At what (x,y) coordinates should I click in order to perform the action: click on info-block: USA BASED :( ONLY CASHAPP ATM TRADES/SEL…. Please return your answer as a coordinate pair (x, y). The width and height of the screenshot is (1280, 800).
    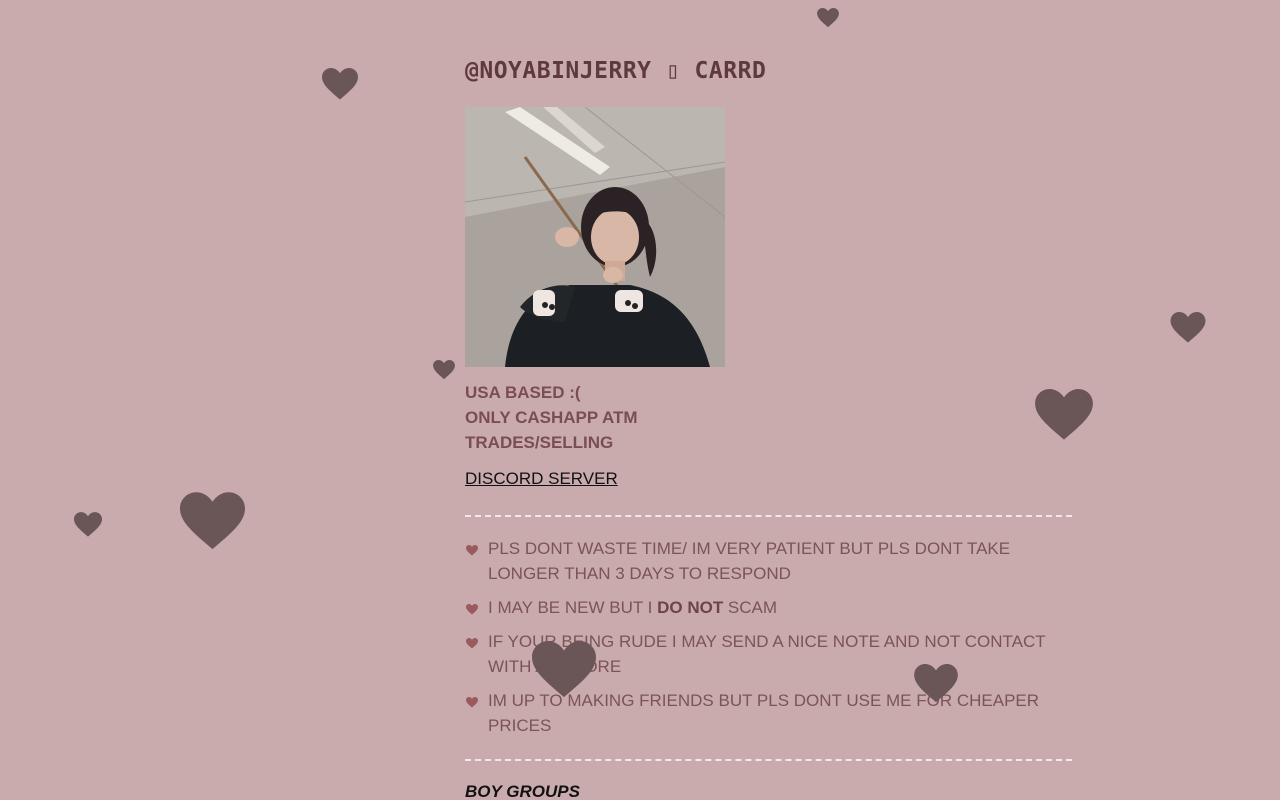
    Looking at the image, I should click on (551, 417).